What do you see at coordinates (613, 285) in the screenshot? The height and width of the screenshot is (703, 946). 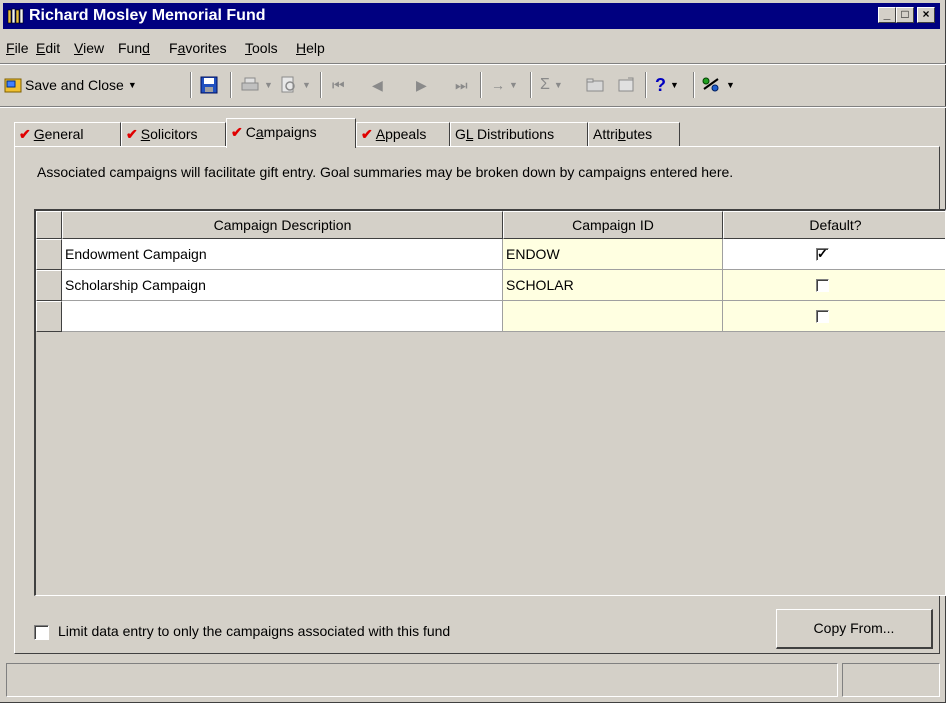 I see `cell-campaign-id: SCHOLAR` at bounding box center [613, 285].